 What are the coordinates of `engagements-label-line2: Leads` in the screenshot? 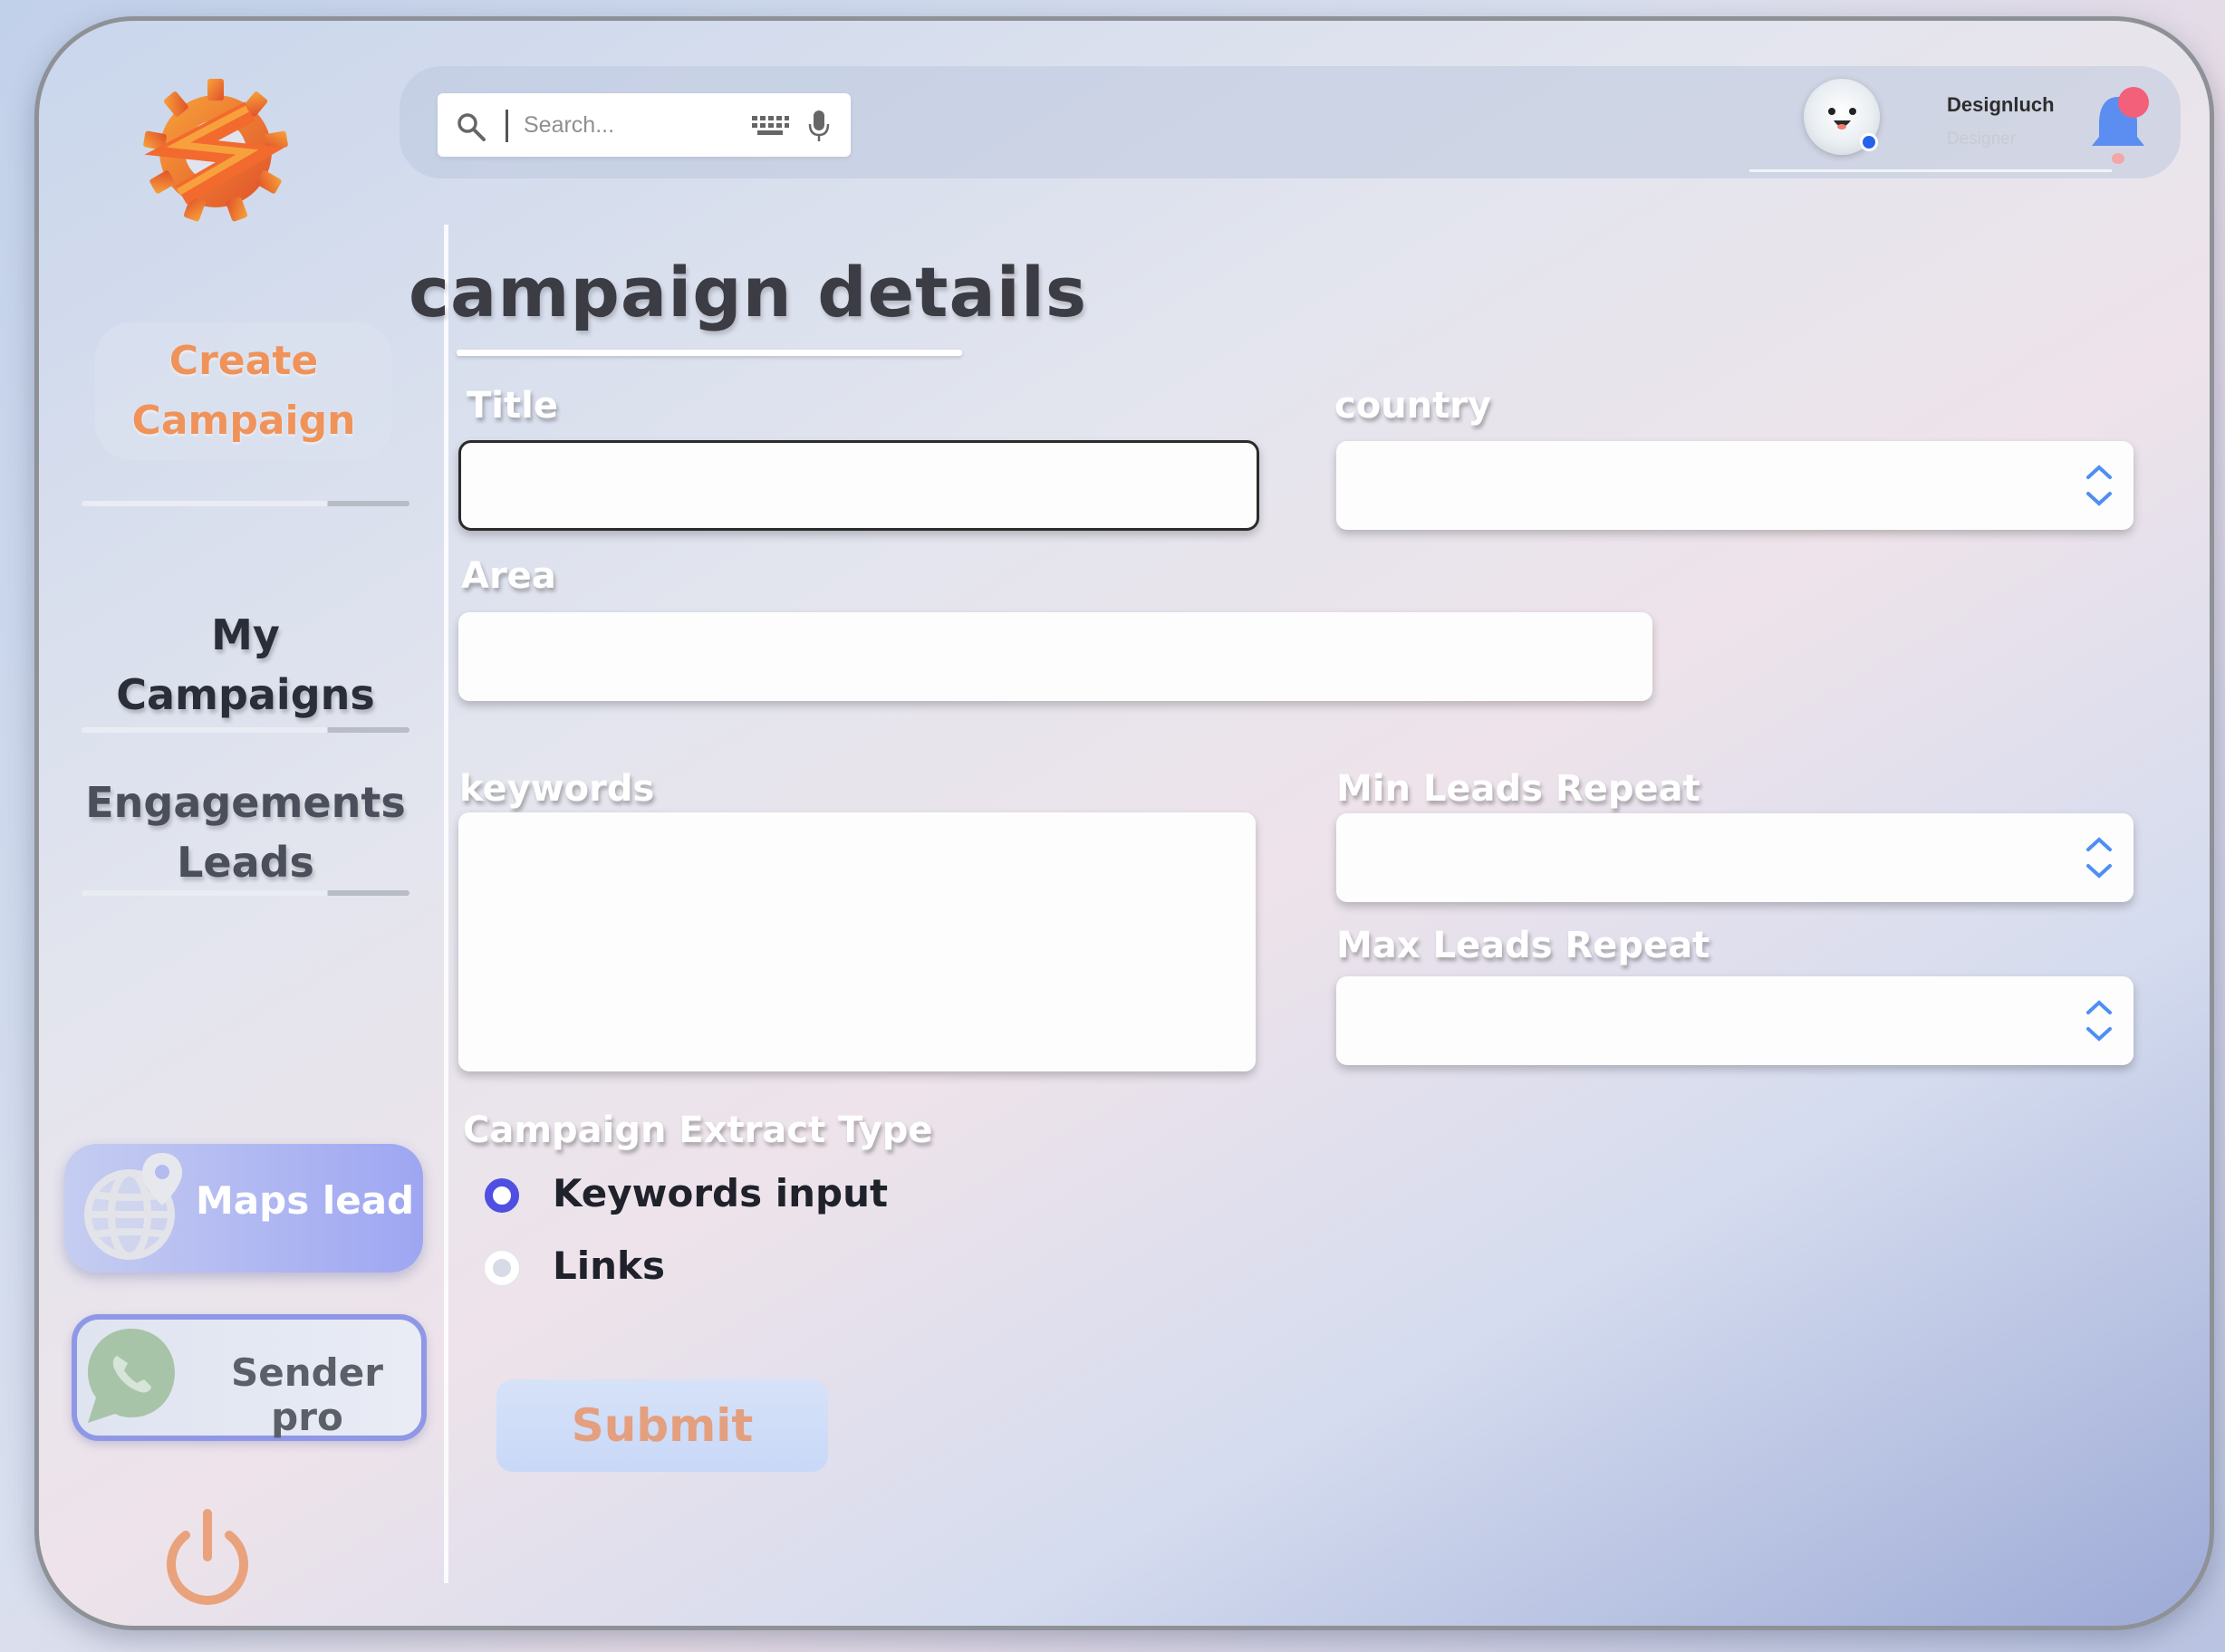 It's located at (245, 862).